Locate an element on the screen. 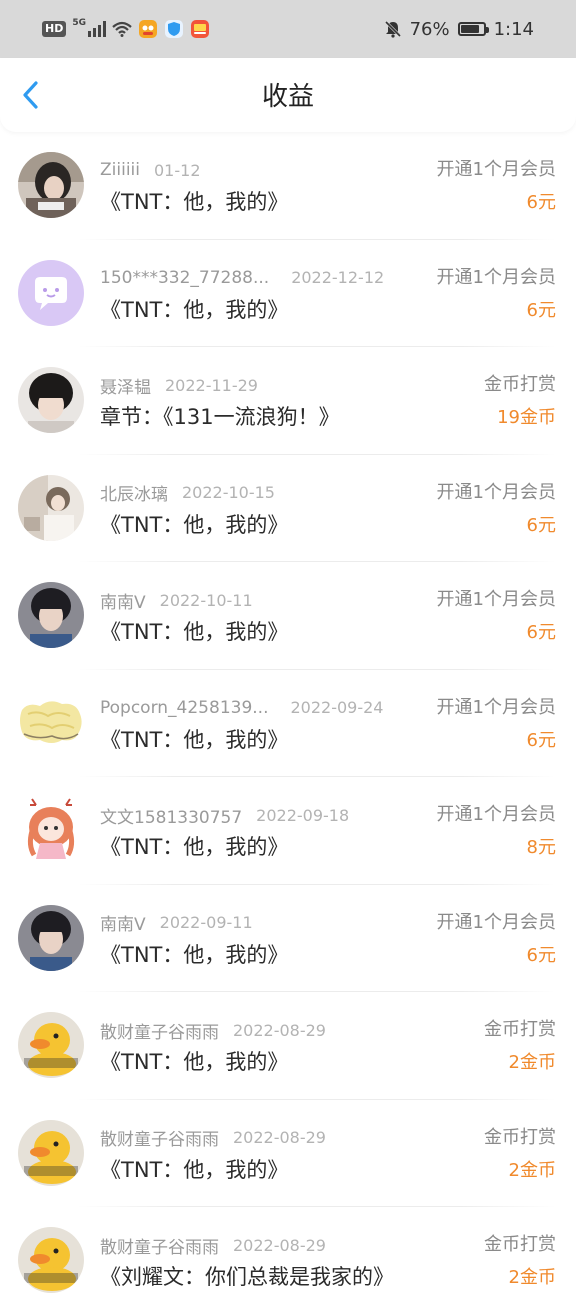  username: Ziiiiii is located at coordinates (120, 170).